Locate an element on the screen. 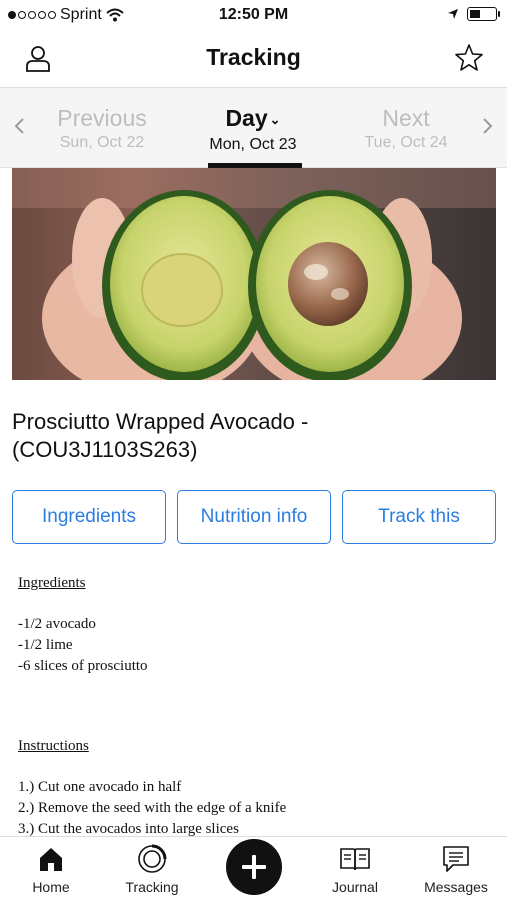  ingredient-item: -1/2 lime is located at coordinates (45, 645).